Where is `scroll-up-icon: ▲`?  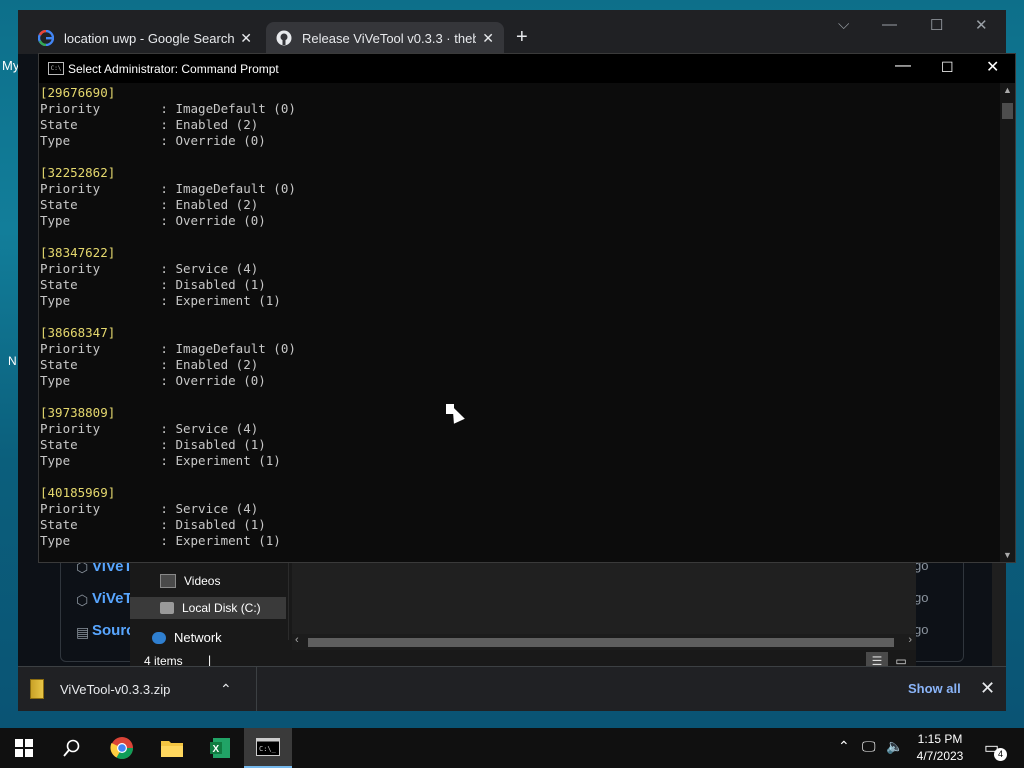 scroll-up-icon: ▲ is located at coordinates (1007, 90).